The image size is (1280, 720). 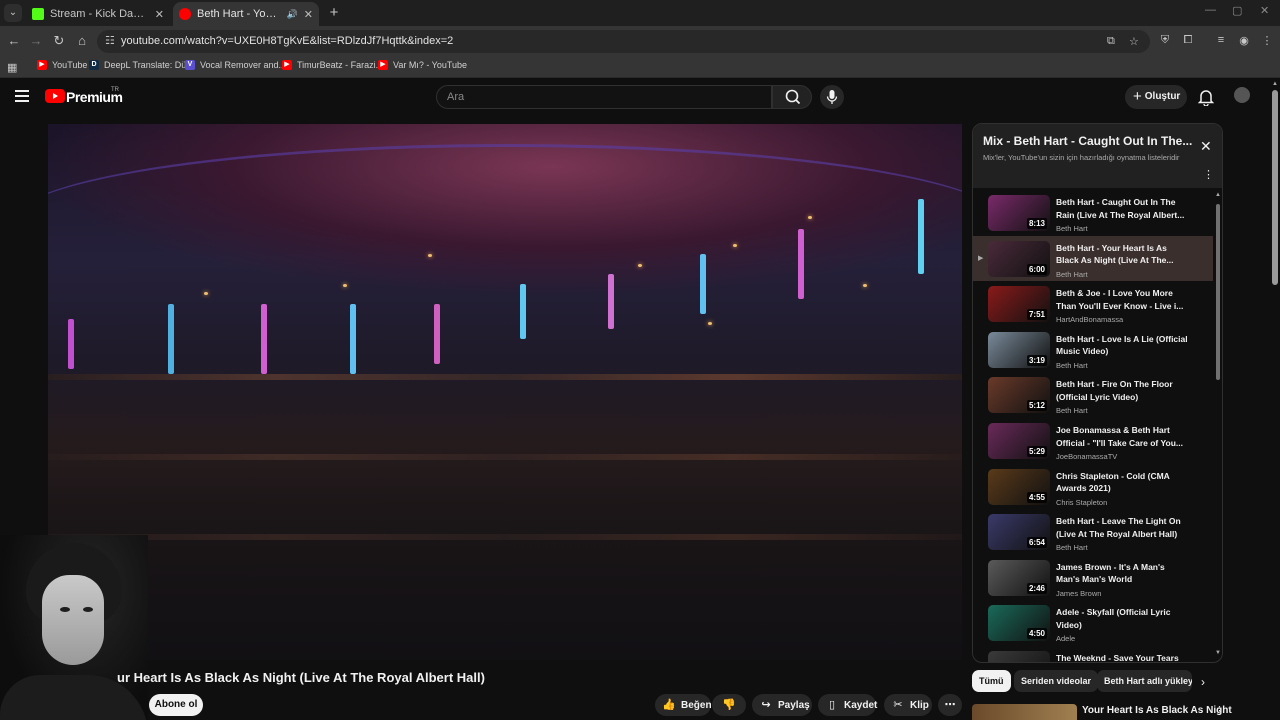 I want to click on home-icon: ⌂, so click(x=82, y=41).